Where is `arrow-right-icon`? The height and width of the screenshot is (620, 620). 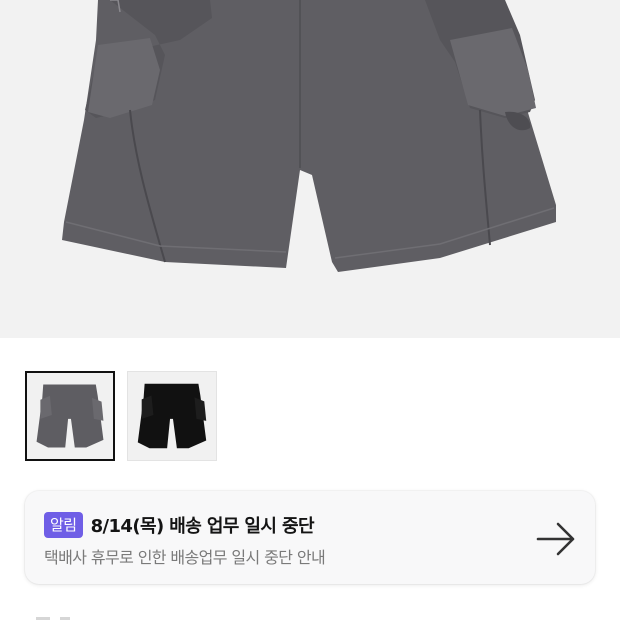
arrow-right-icon is located at coordinates (556, 539).